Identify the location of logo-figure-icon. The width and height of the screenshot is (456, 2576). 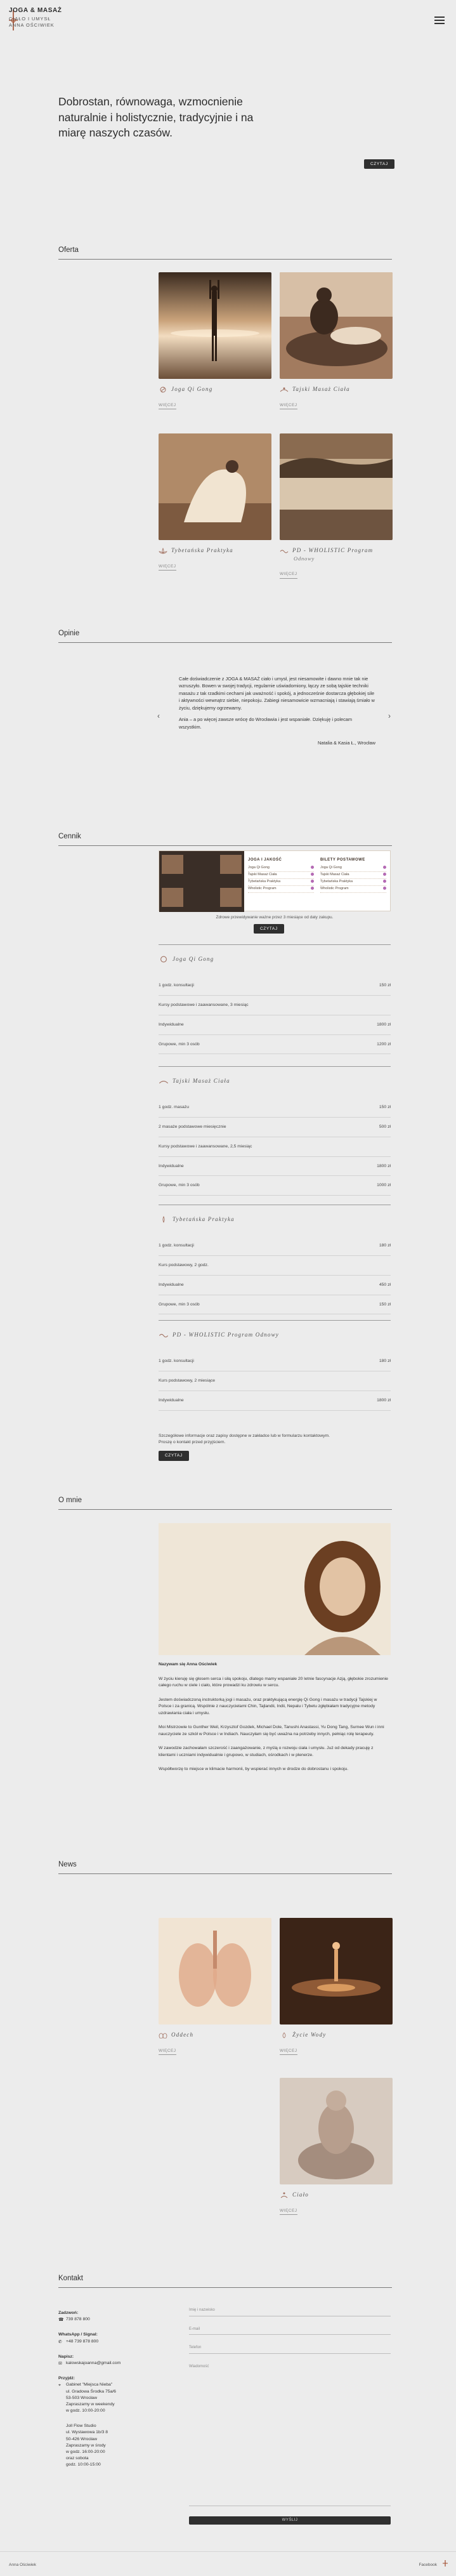
(445, 2563).